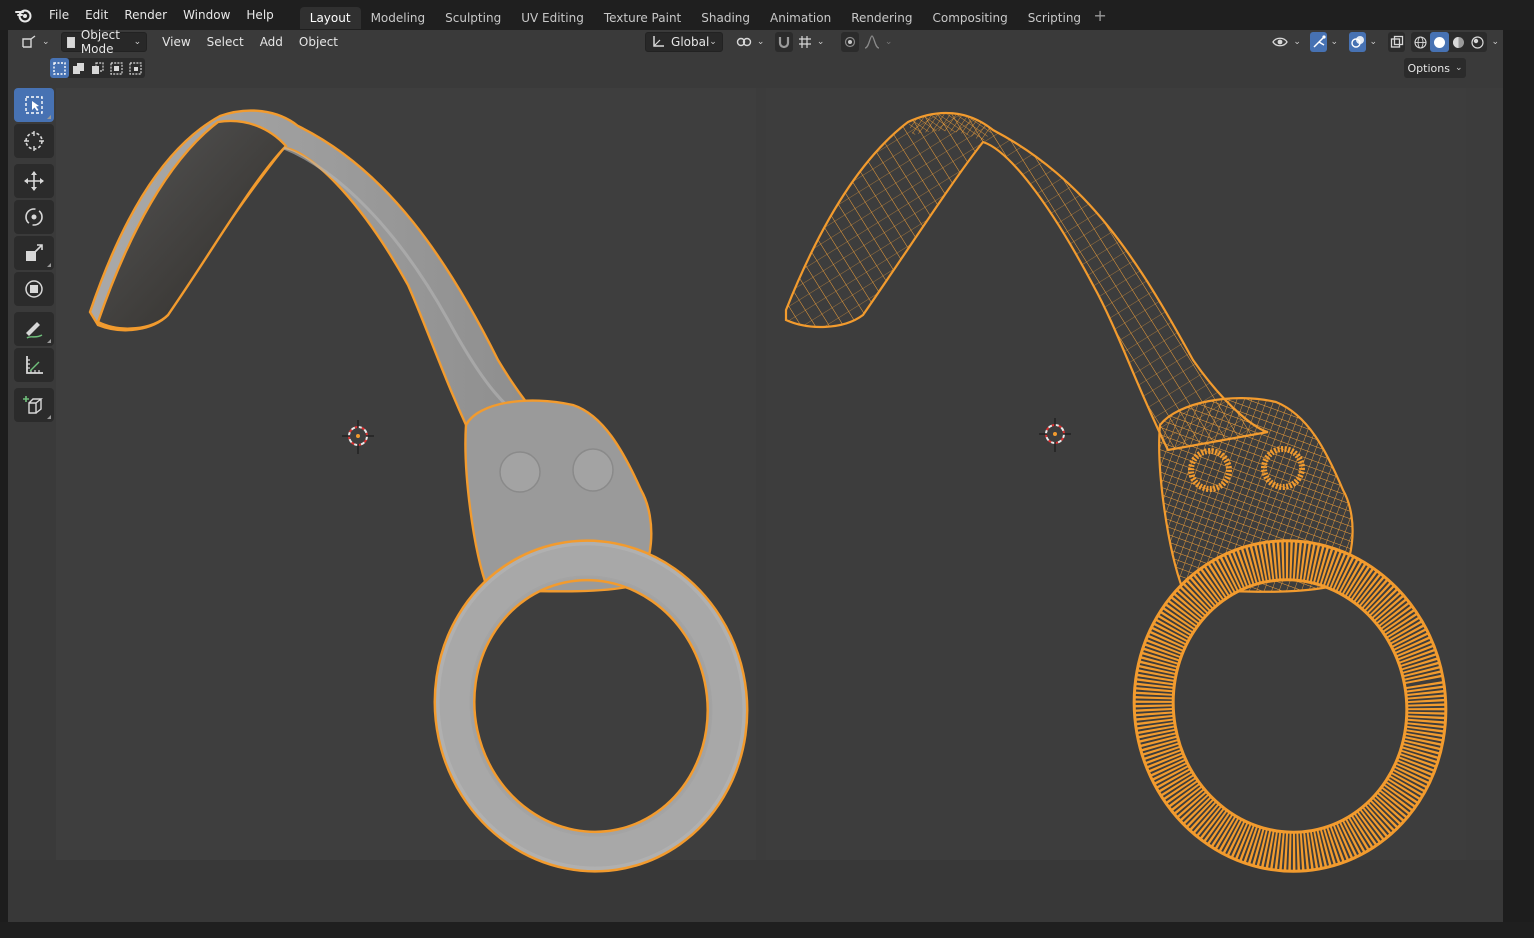 This screenshot has height=938, width=1534. I want to click on select-extend-button, so click(78, 68).